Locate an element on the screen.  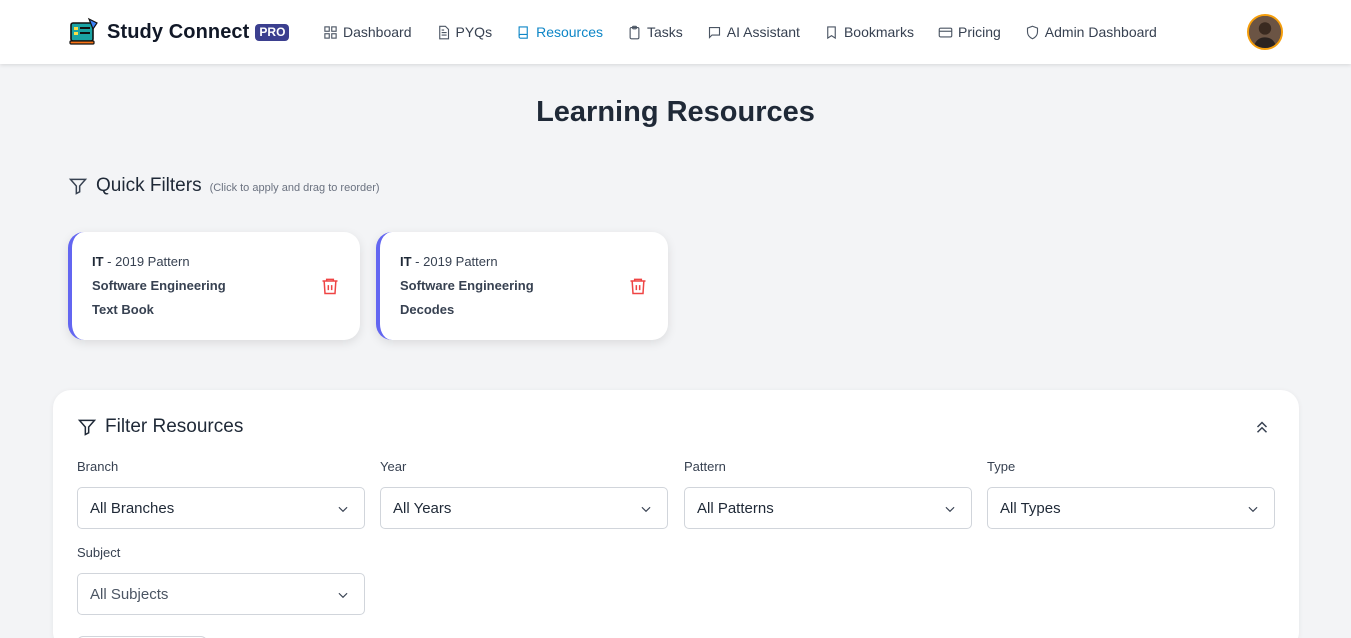
subject-label: Subject is located at coordinates (99, 552).